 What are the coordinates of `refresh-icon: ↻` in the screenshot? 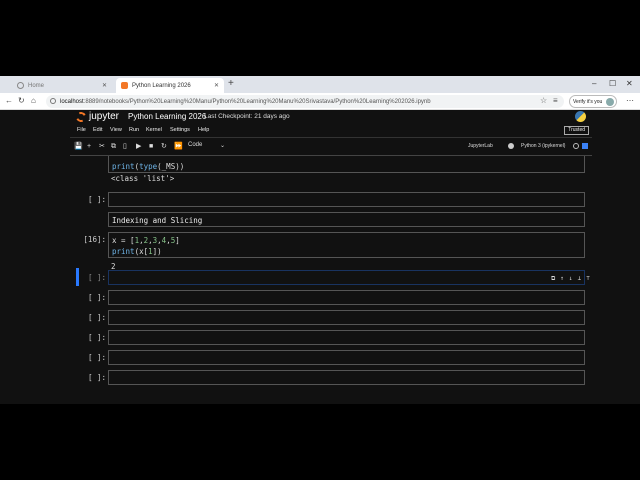 It's located at (21, 101).